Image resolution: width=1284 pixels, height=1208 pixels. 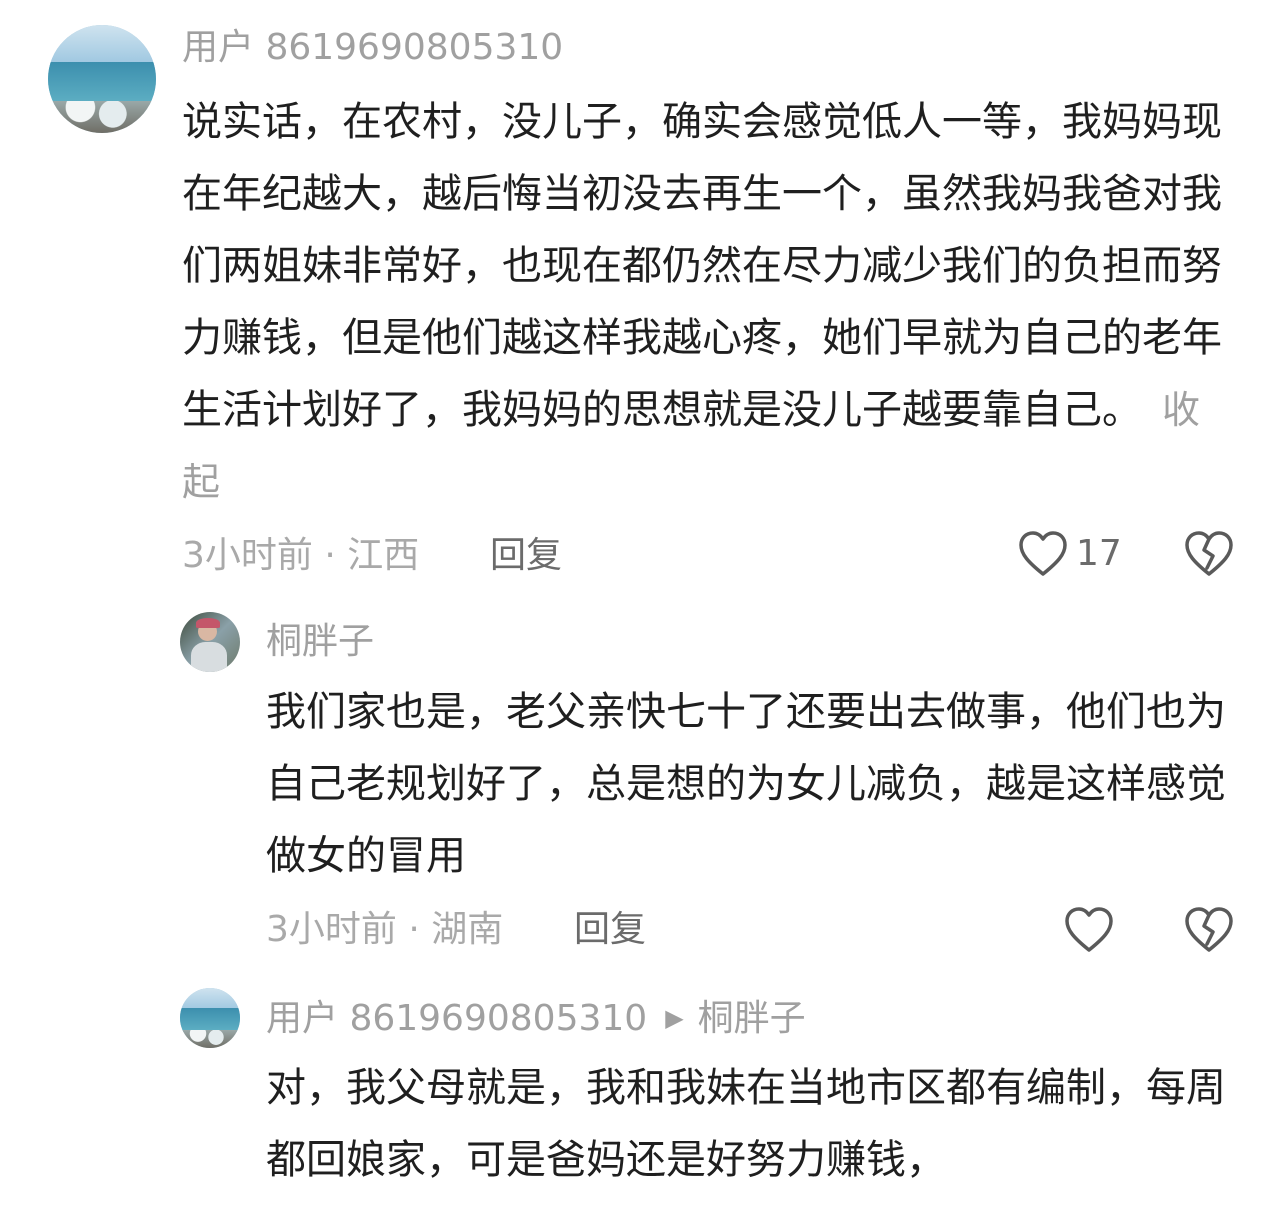 I want to click on reply-to-username: 桐胖子, so click(x=752, y=1018).